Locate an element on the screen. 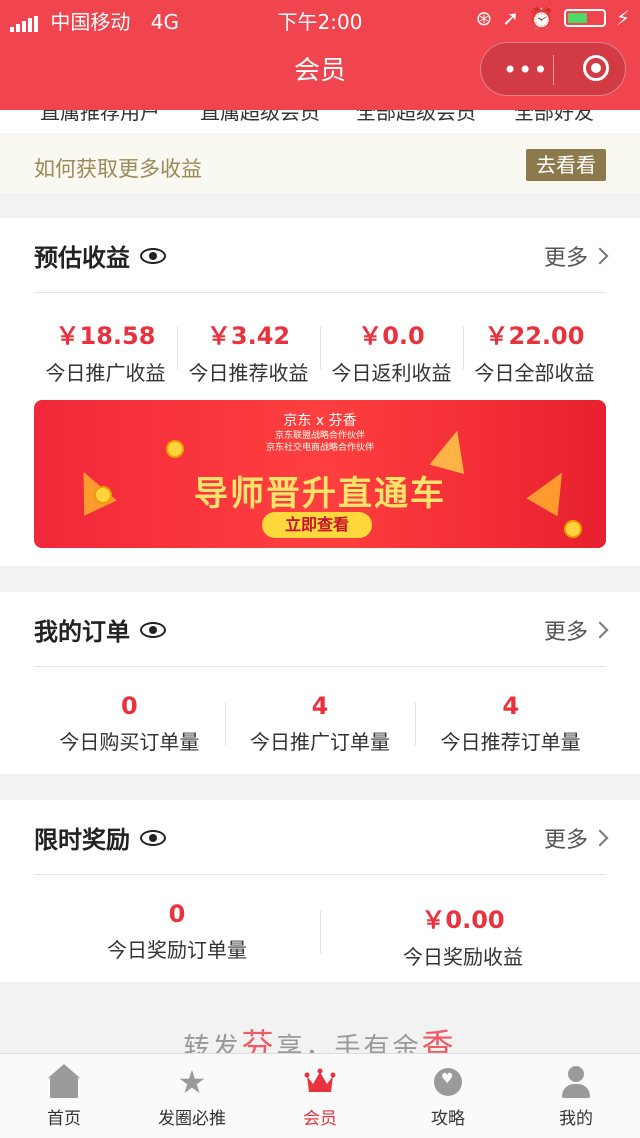 The height and width of the screenshot is (1138, 640). banner-cta-button: 立即查看 is located at coordinates (317, 525).